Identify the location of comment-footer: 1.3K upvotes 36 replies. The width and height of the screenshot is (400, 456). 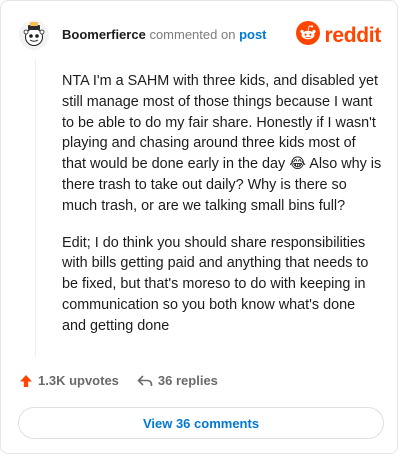
(118, 380).